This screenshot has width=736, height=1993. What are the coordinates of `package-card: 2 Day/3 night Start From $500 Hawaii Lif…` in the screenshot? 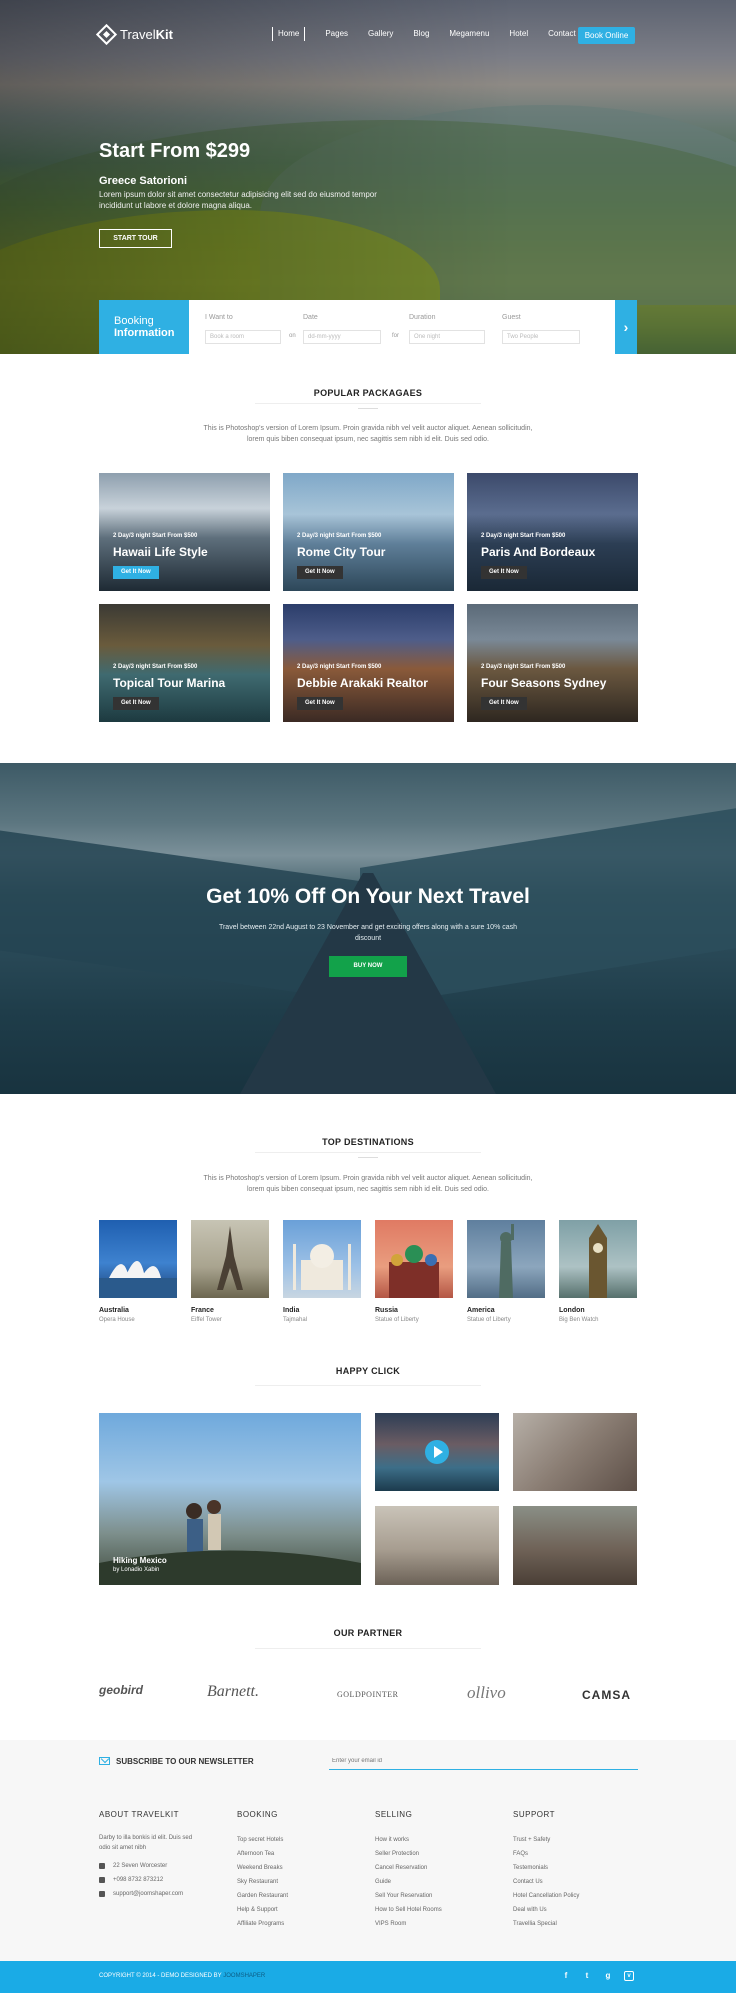 It's located at (184, 532).